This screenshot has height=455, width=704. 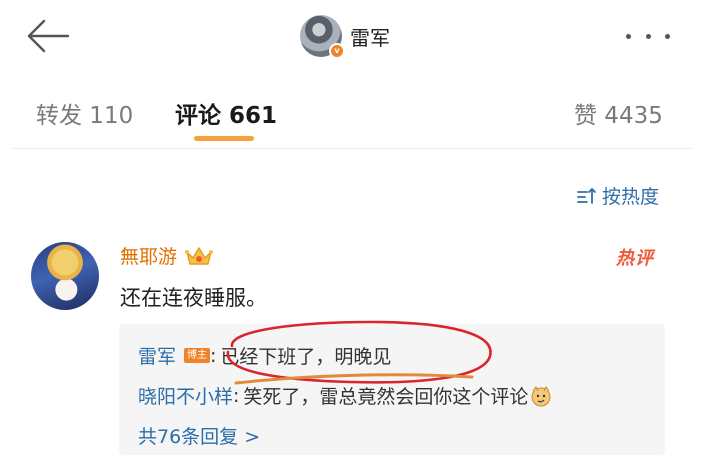 I want to click on sort-button: 按热度, so click(x=617, y=195).